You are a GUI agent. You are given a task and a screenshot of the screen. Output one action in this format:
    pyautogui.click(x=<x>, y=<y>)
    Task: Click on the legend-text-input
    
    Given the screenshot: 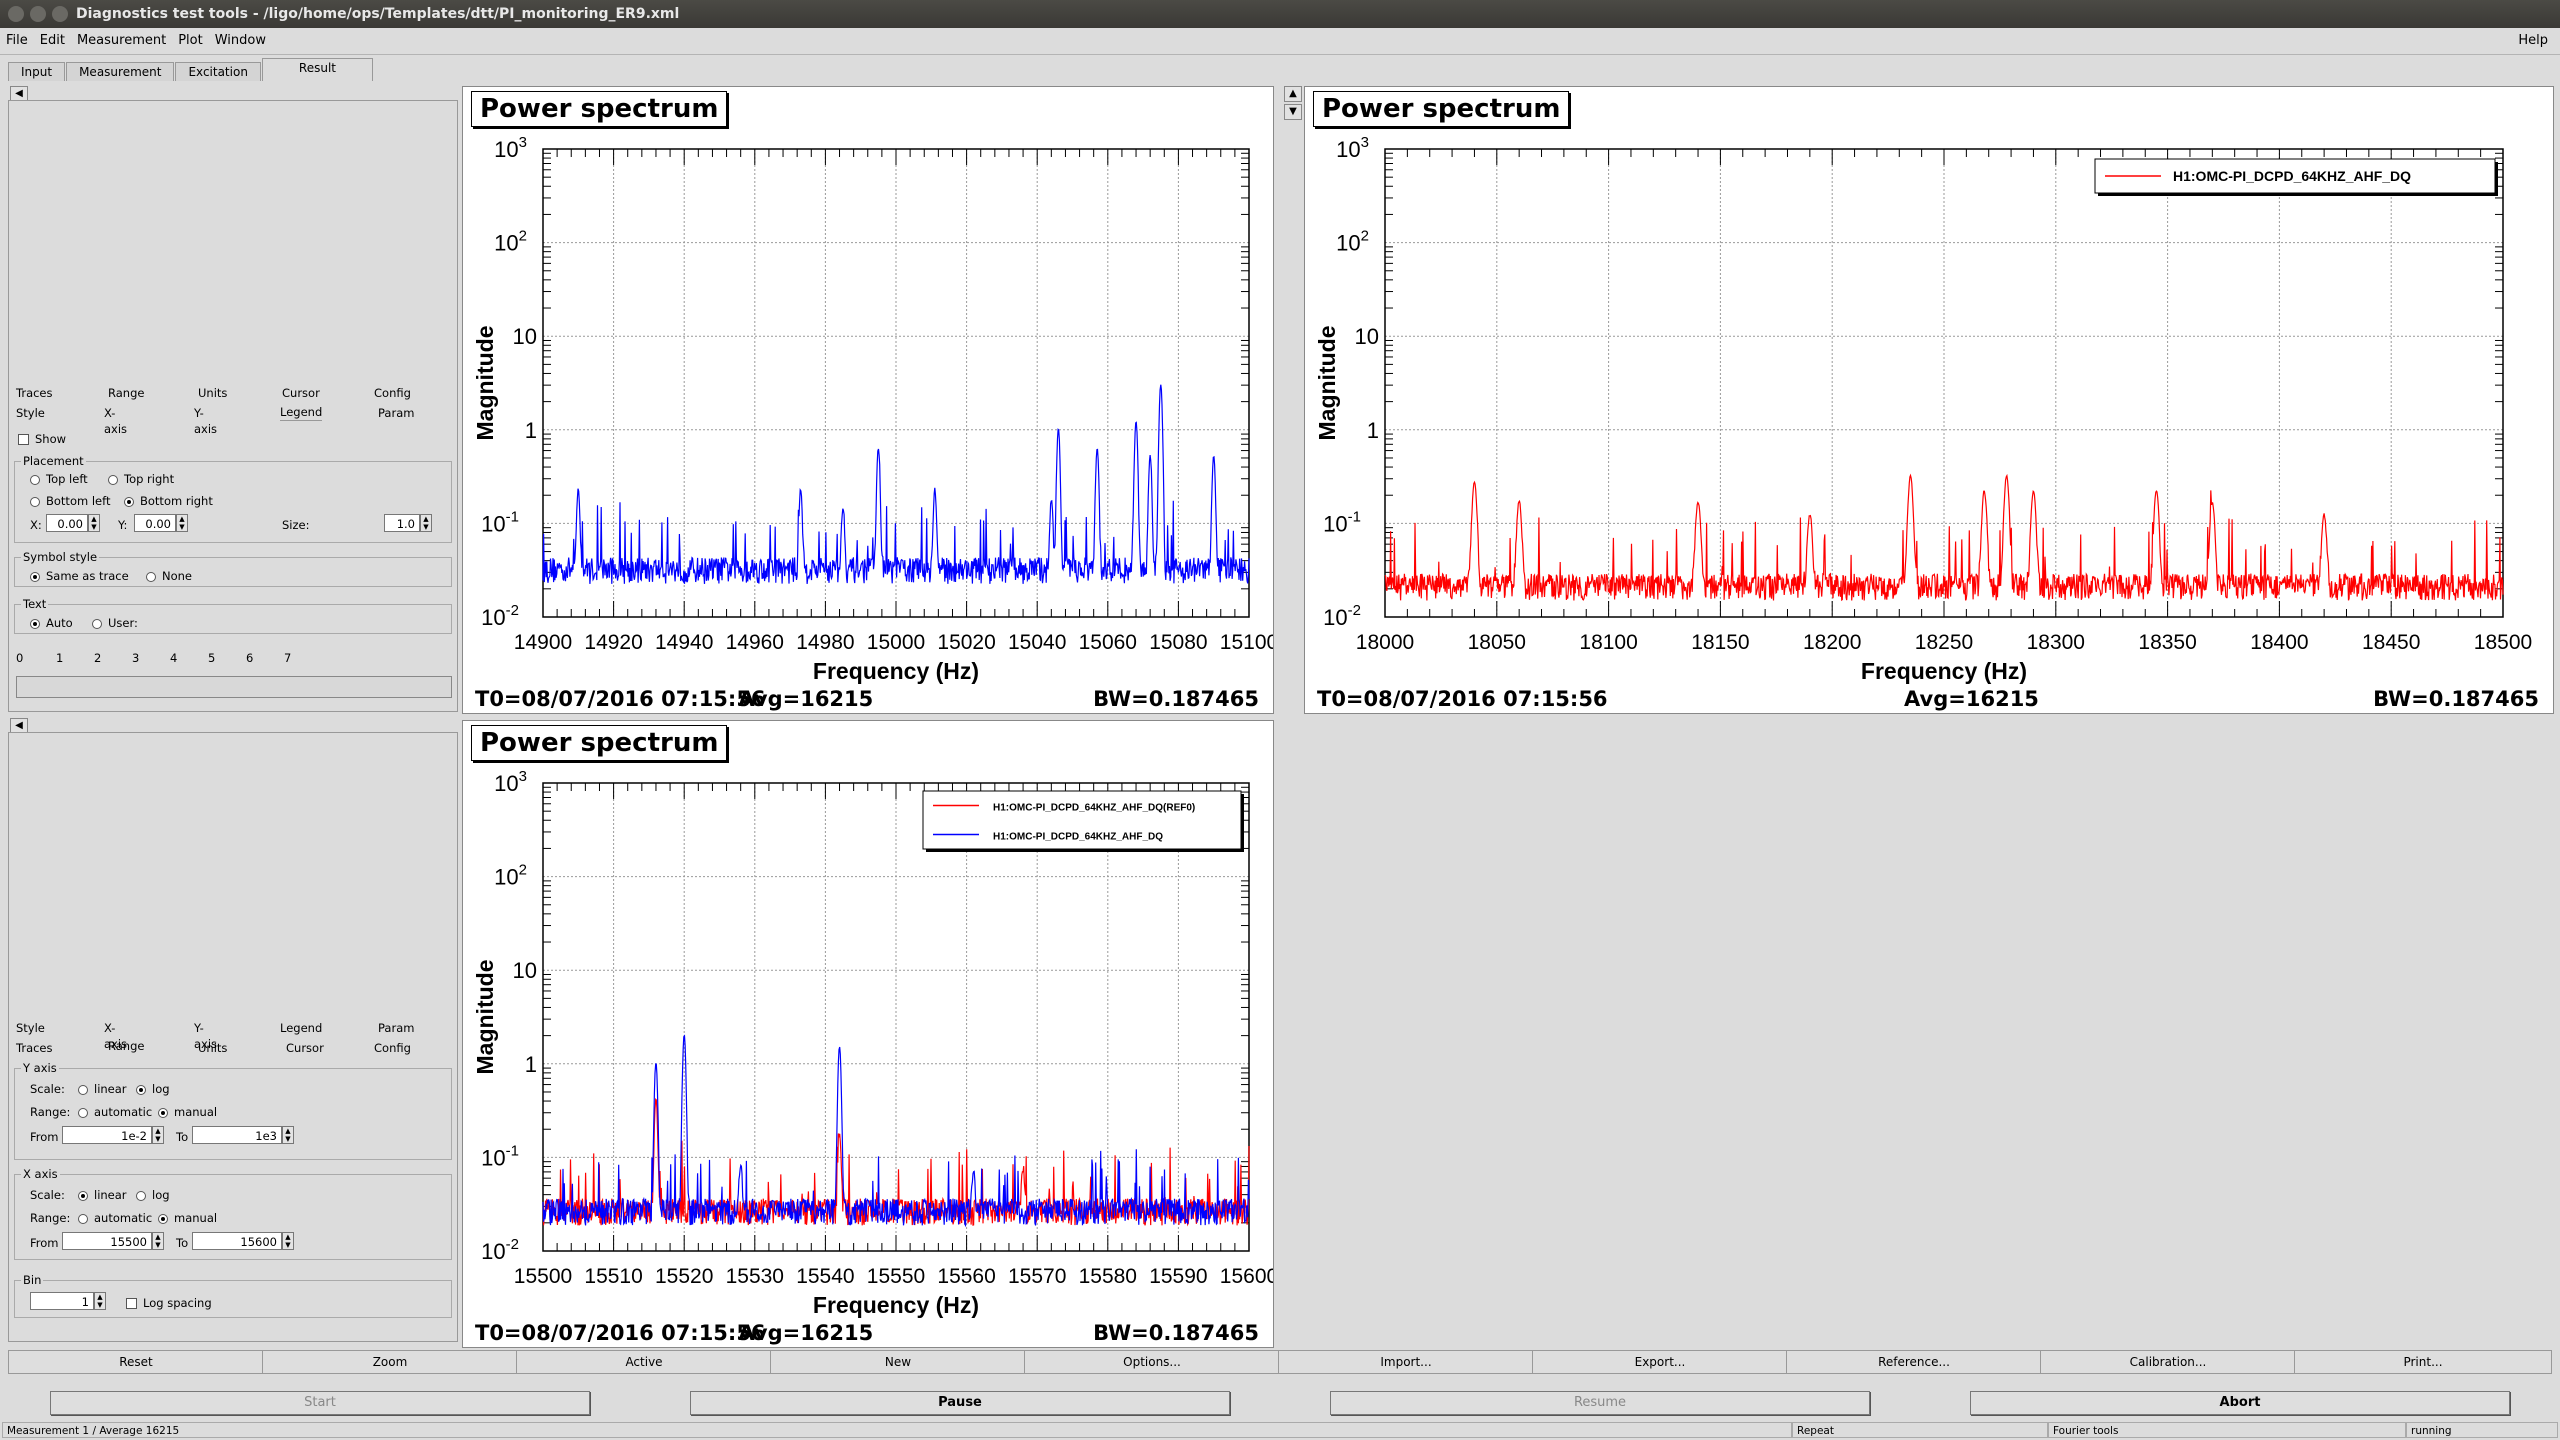 What is the action you would take?
    pyautogui.click(x=234, y=687)
    